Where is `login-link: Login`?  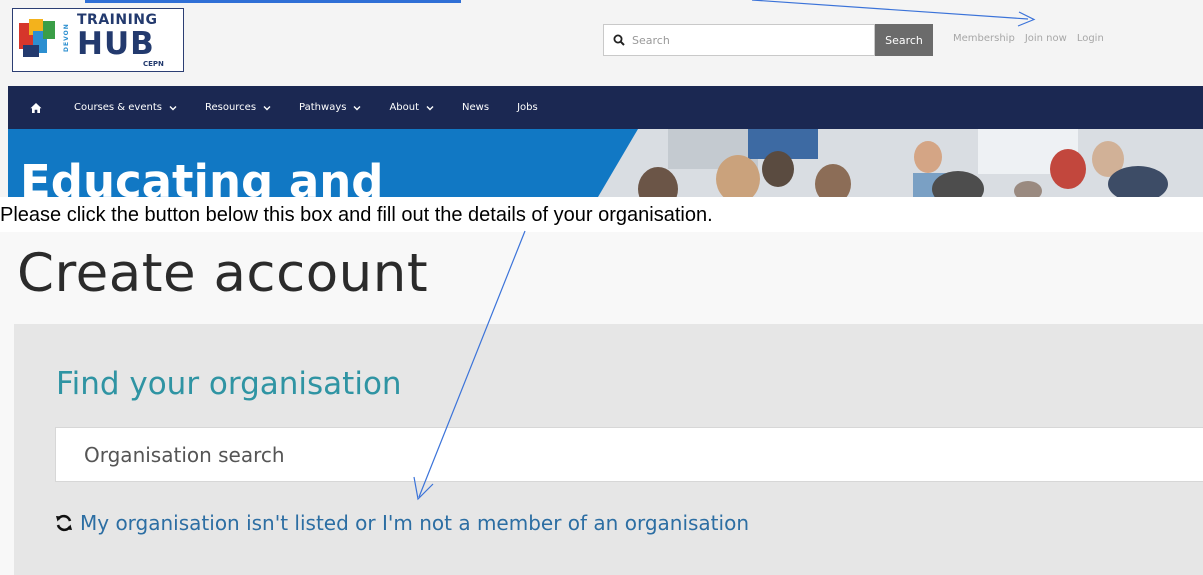 login-link: Login is located at coordinates (1090, 38).